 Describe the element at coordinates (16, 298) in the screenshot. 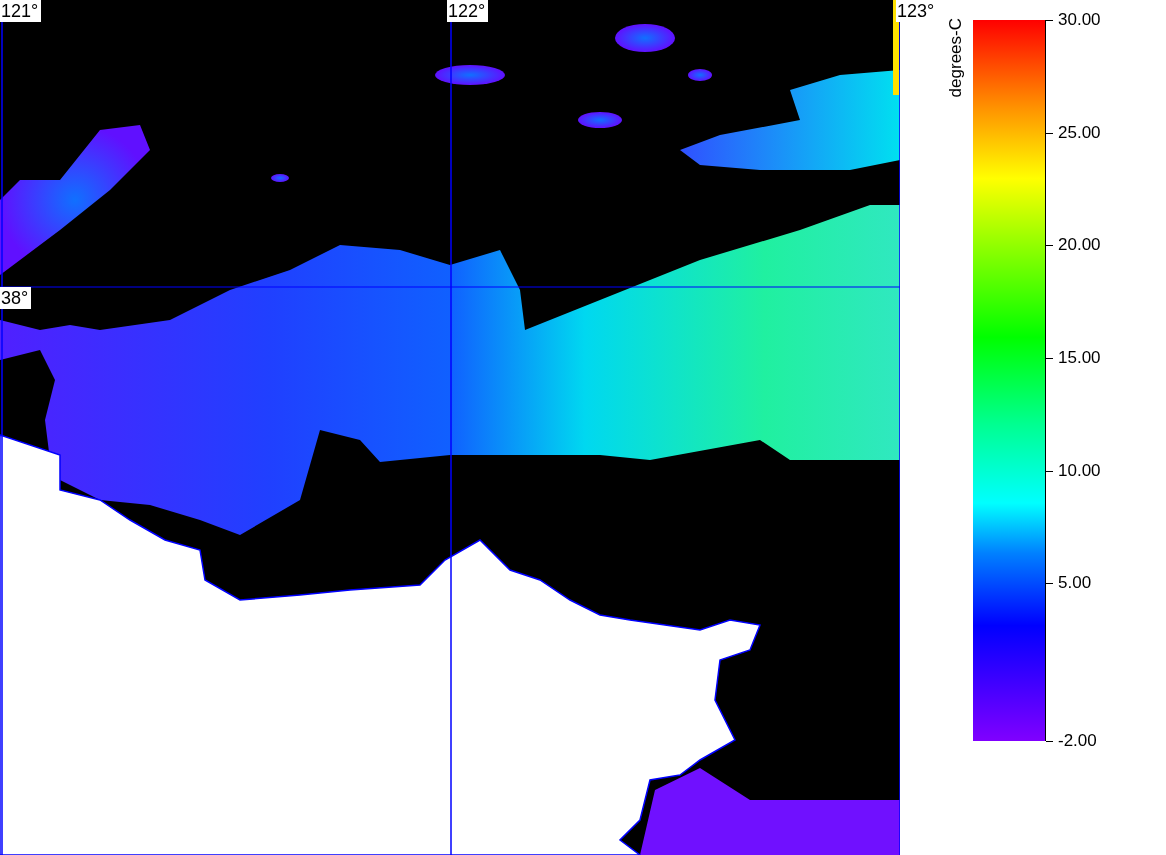

I see `latitude-label: 38°` at that location.